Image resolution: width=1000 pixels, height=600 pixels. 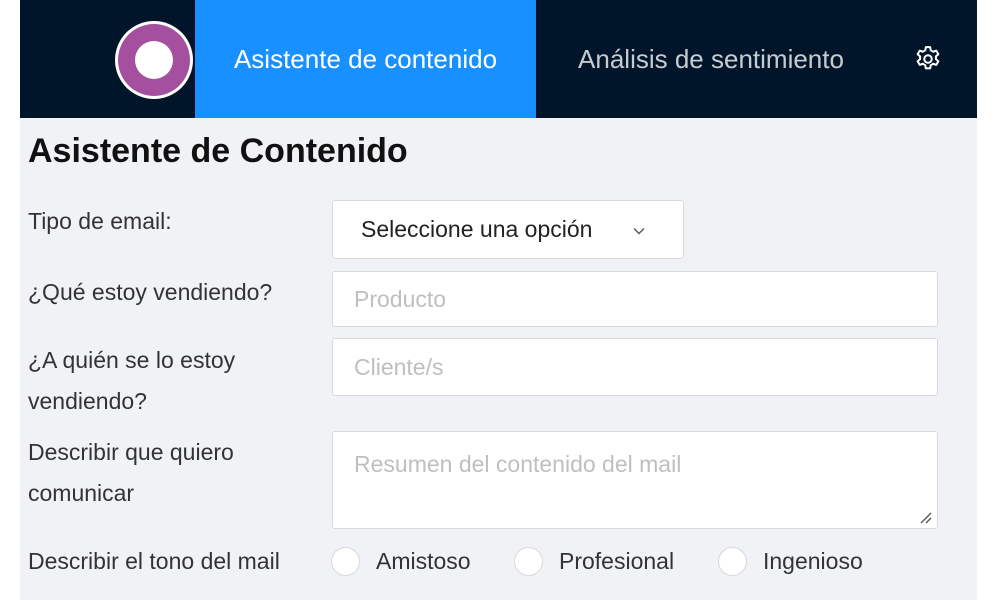 What do you see at coordinates (477, 229) in the screenshot?
I see `email-type-selected-value: Seleccione una opción` at bounding box center [477, 229].